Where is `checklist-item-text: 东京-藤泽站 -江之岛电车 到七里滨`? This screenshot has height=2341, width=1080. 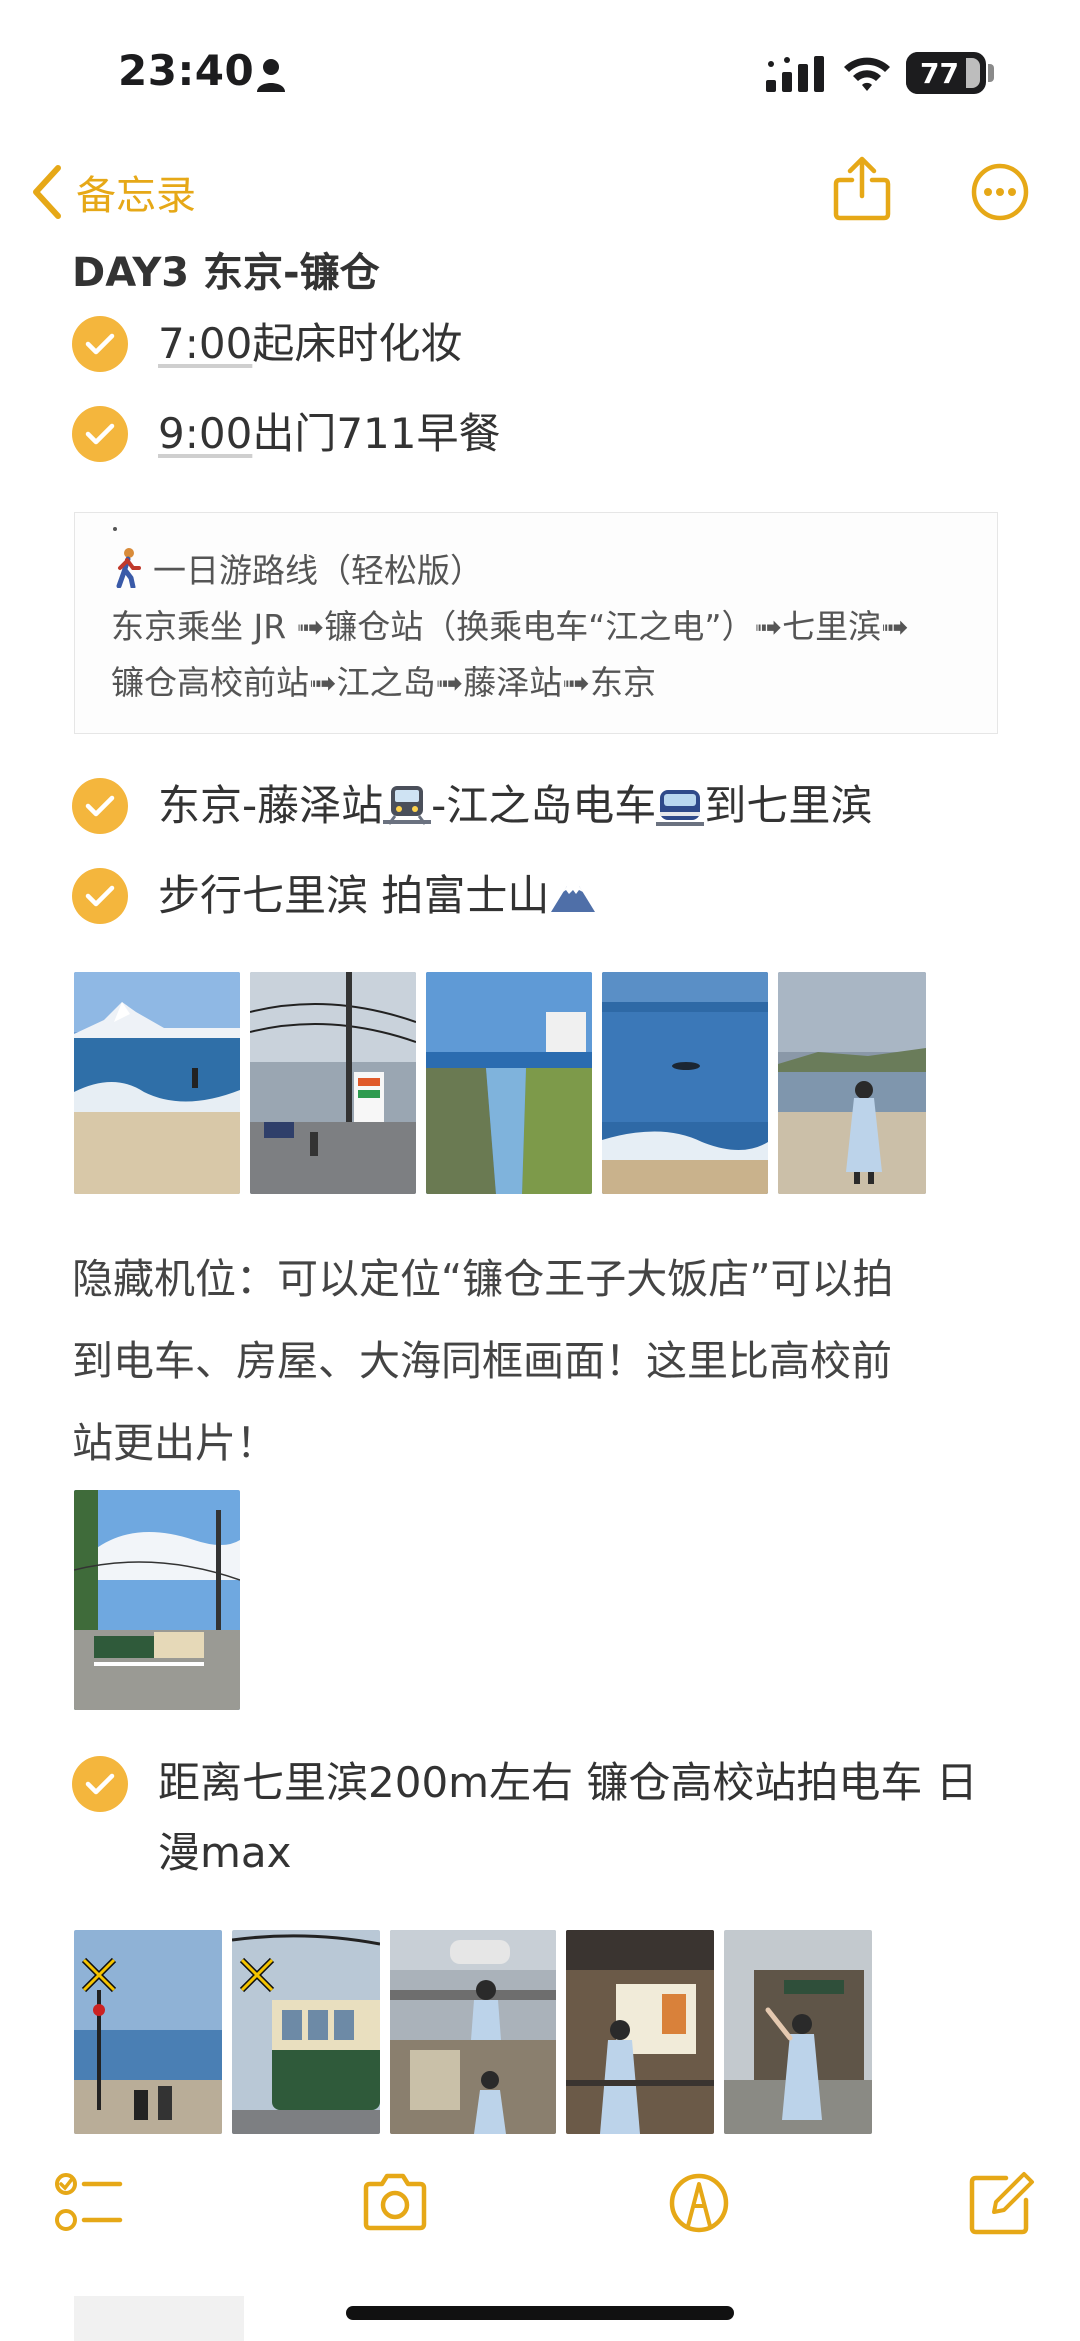 checklist-item-text: 东京-藤泽站 -江之岛电车 到七里滨 is located at coordinates (515, 806).